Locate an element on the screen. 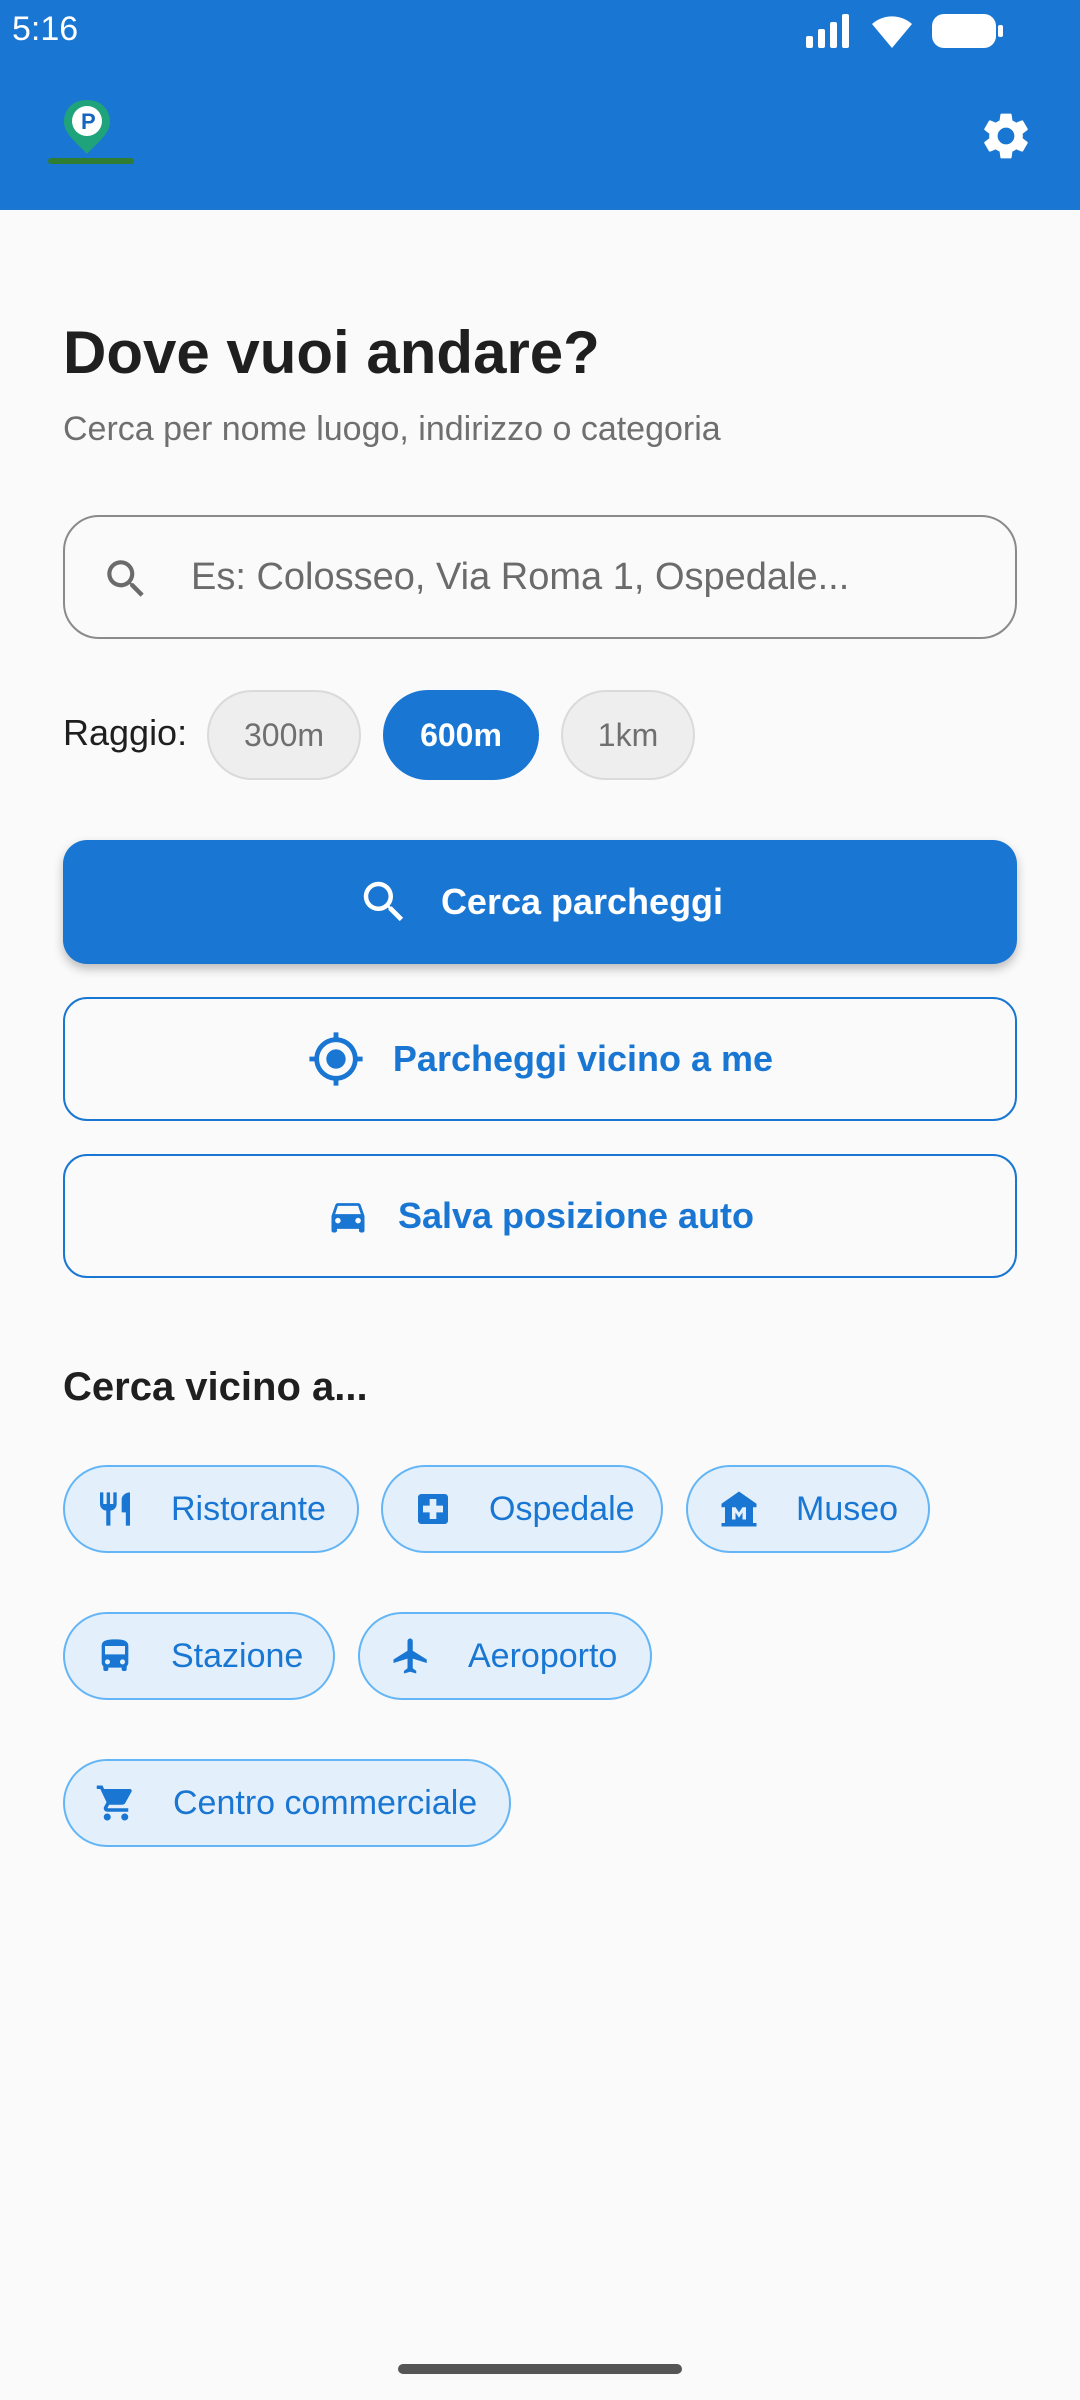 Image resolution: width=1080 pixels, height=2400 pixels. nearby-parking-label: Parcheggi vicino a me is located at coordinates (583, 1058).